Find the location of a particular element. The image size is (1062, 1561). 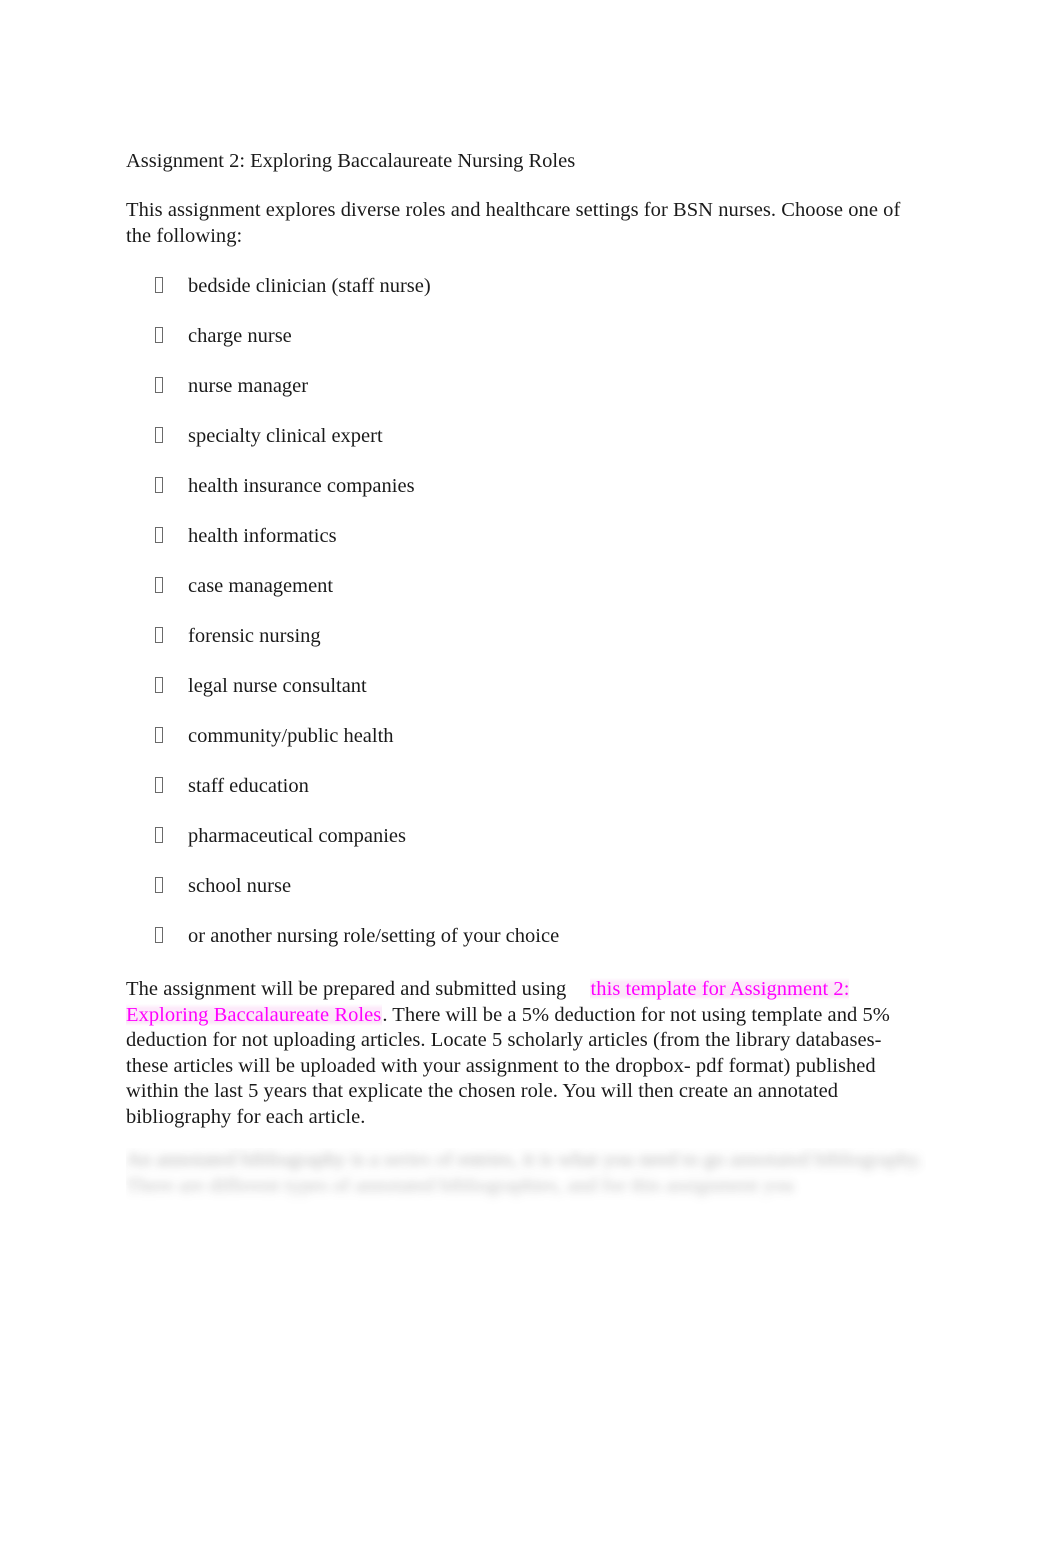

list-item-label: community/public health is located at coordinates (291, 736).